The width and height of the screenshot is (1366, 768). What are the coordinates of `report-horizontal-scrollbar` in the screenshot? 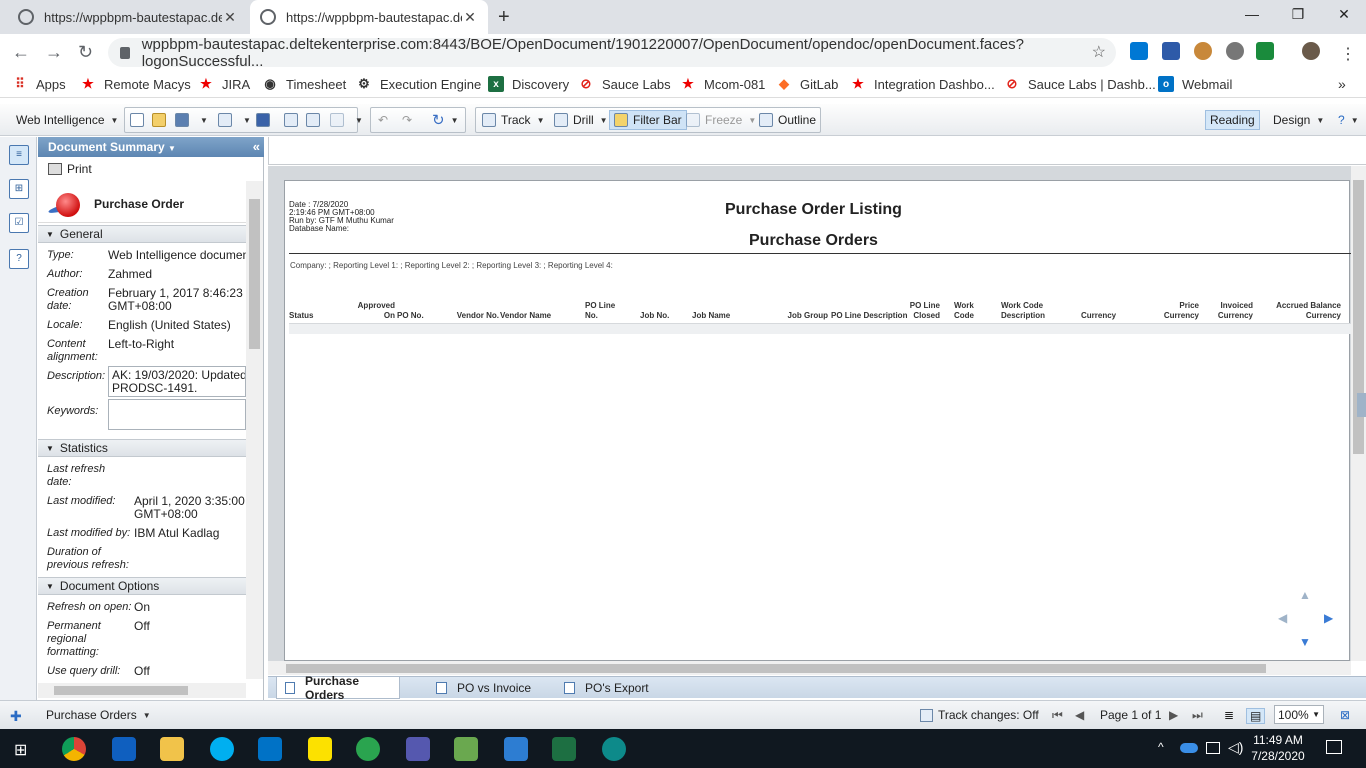 It's located at (809, 668).